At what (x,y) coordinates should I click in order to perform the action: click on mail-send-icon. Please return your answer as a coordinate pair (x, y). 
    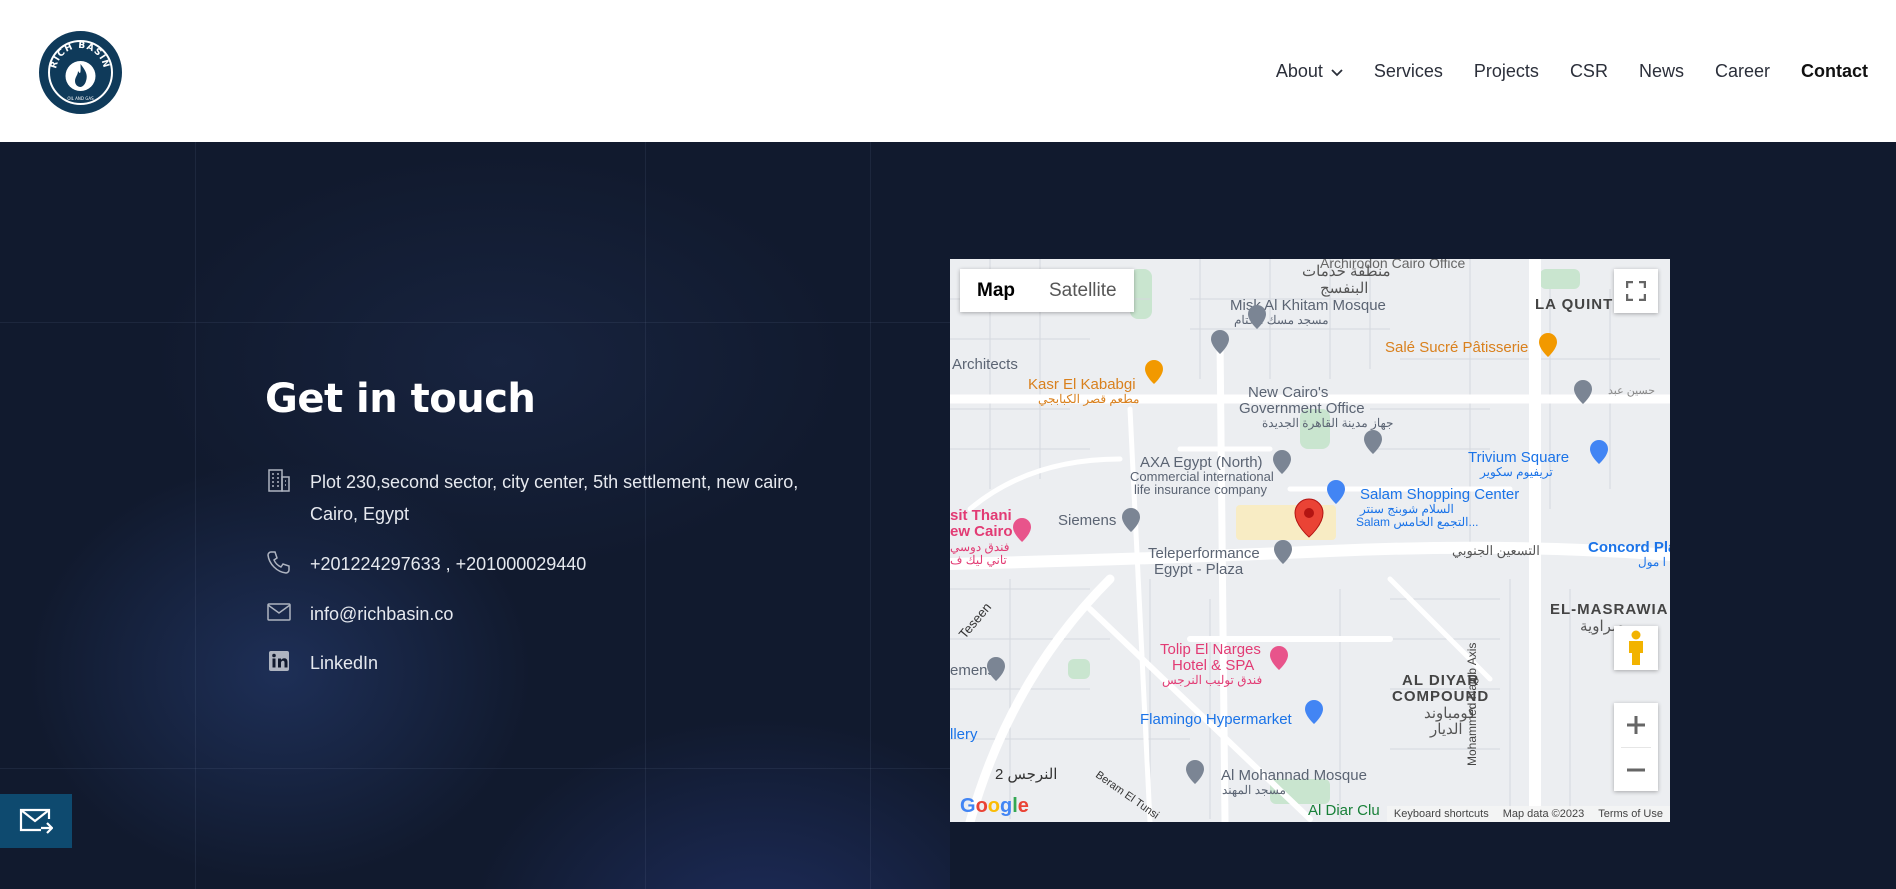
    Looking at the image, I should click on (36, 821).